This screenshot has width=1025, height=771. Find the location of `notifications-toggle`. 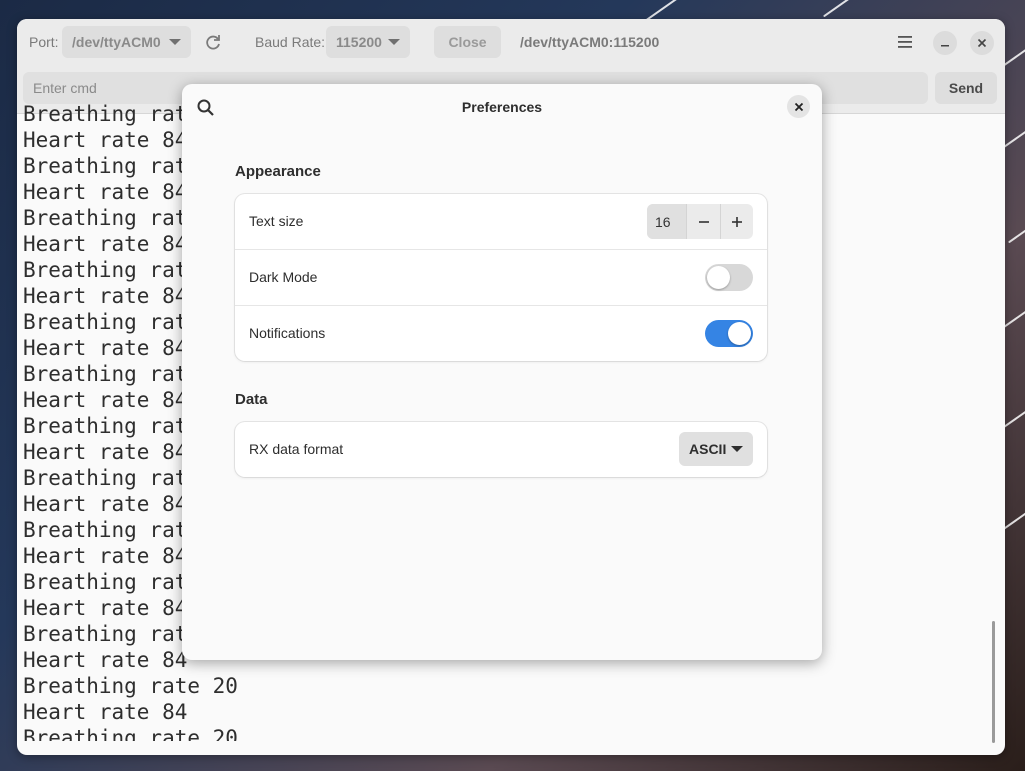

notifications-toggle is located at coordinates (729, 333).